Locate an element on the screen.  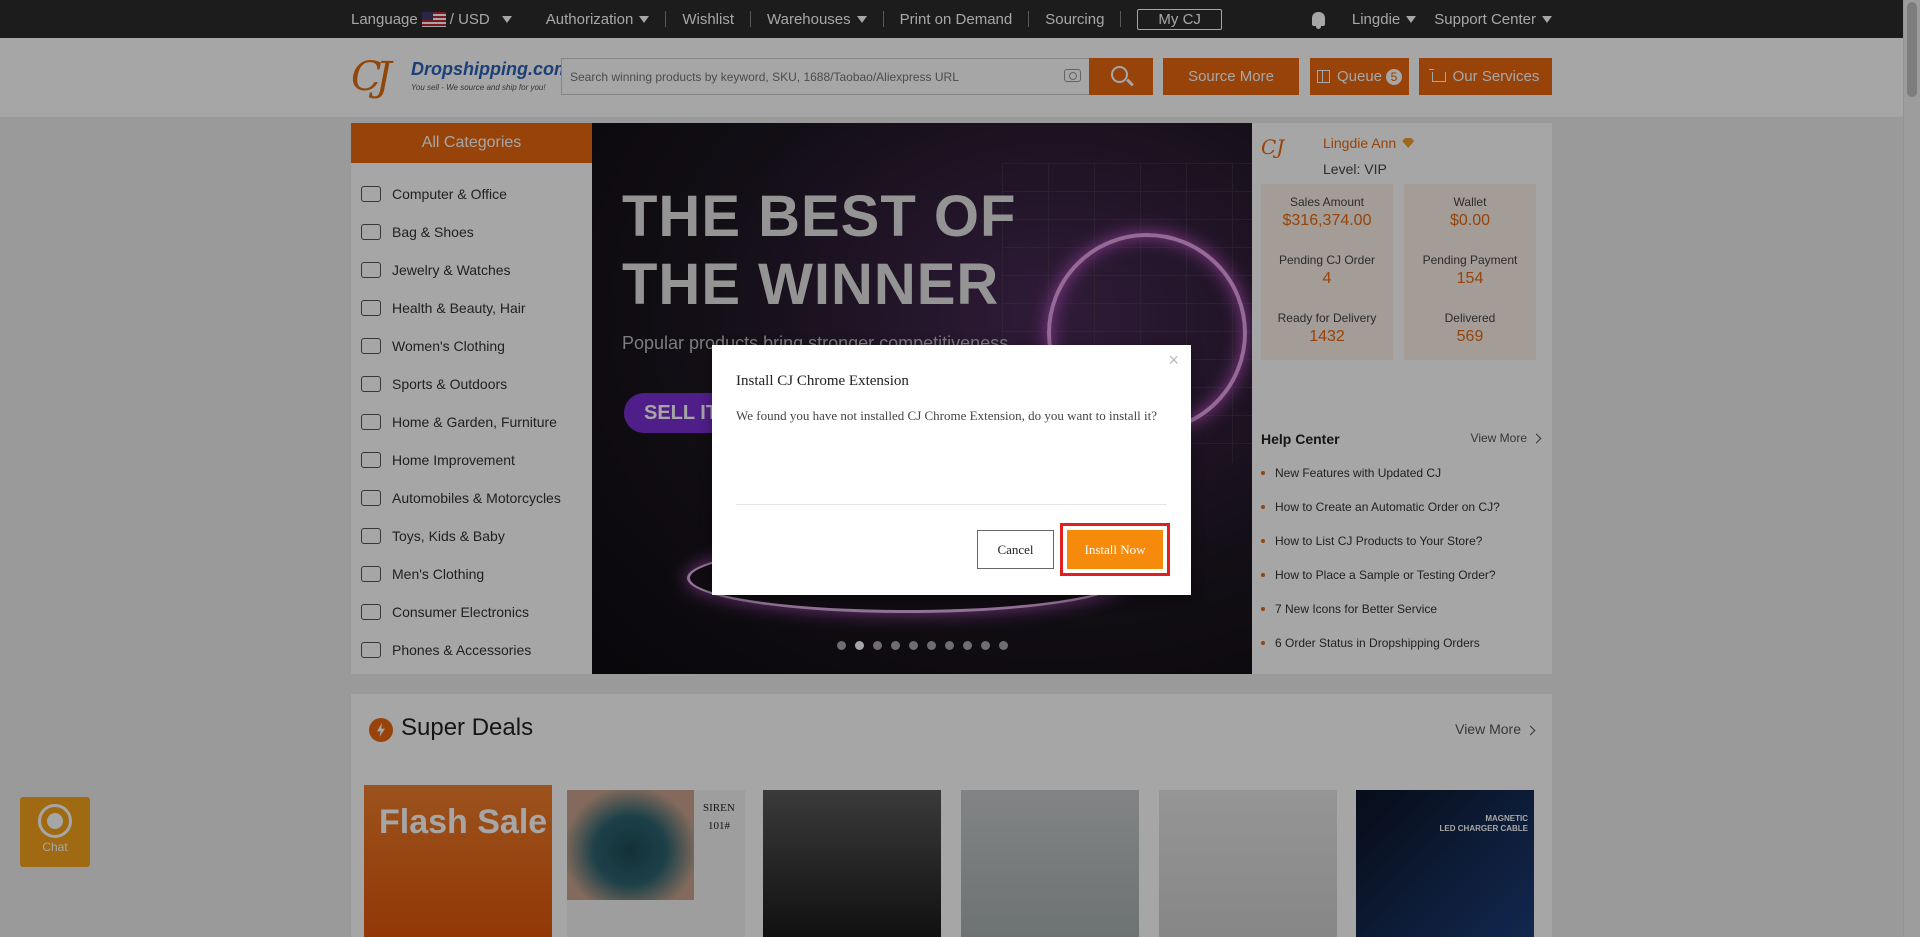
dialog-divider is located at coordinates (951, 504).